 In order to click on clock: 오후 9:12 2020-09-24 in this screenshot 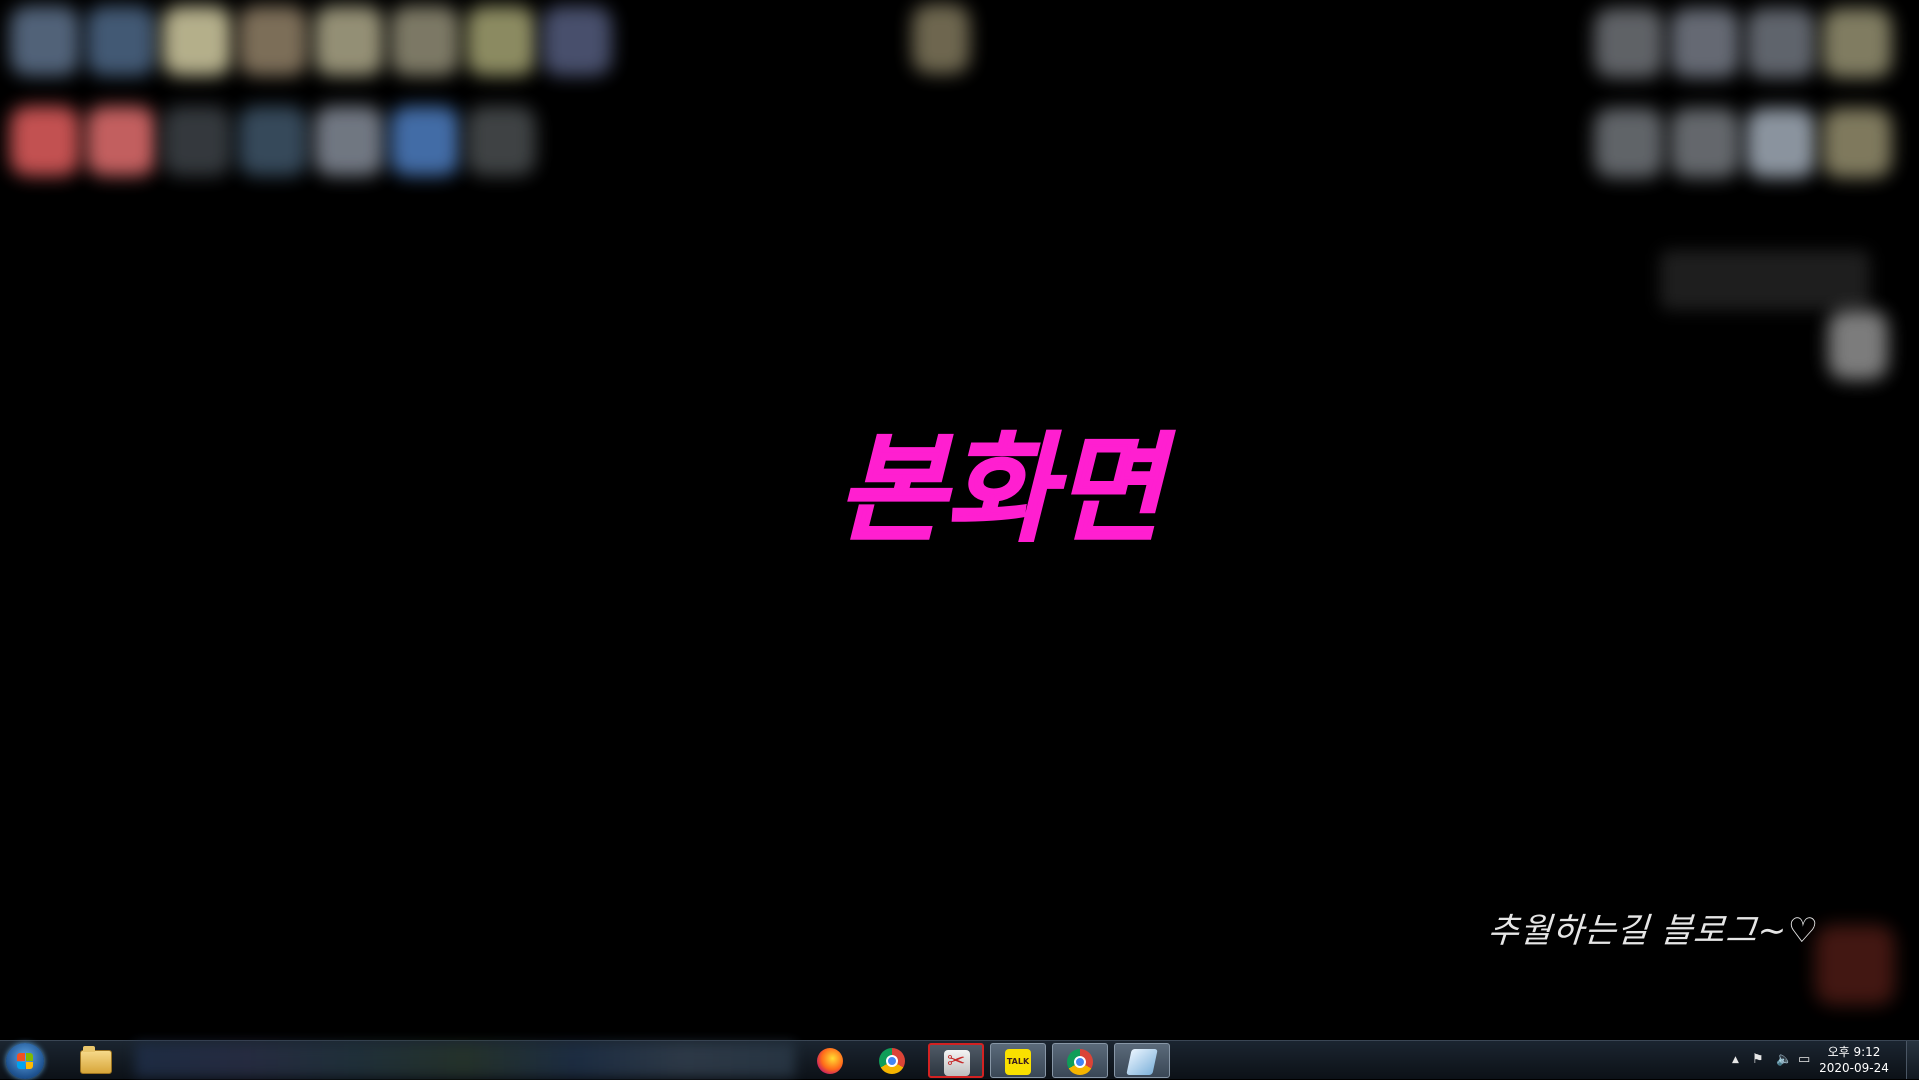, I will do `click(1854, 1060)`.